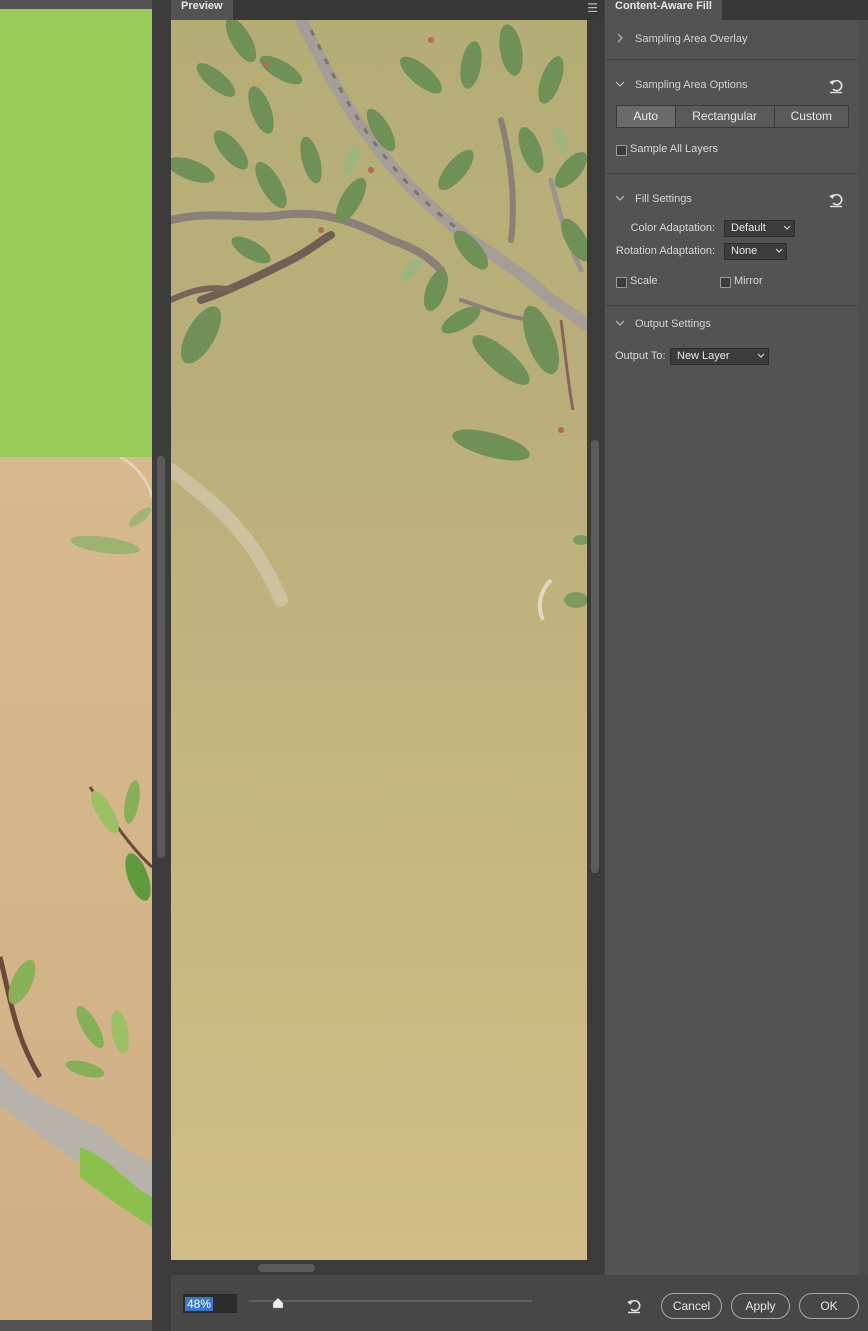  I want to click on mirror-label: Mirror, so click(748, 281).